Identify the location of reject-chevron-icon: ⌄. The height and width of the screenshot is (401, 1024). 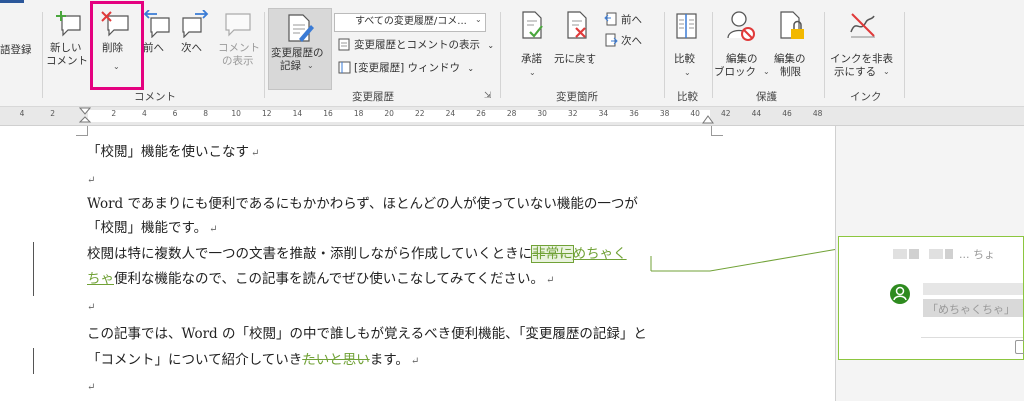
(592, 61).